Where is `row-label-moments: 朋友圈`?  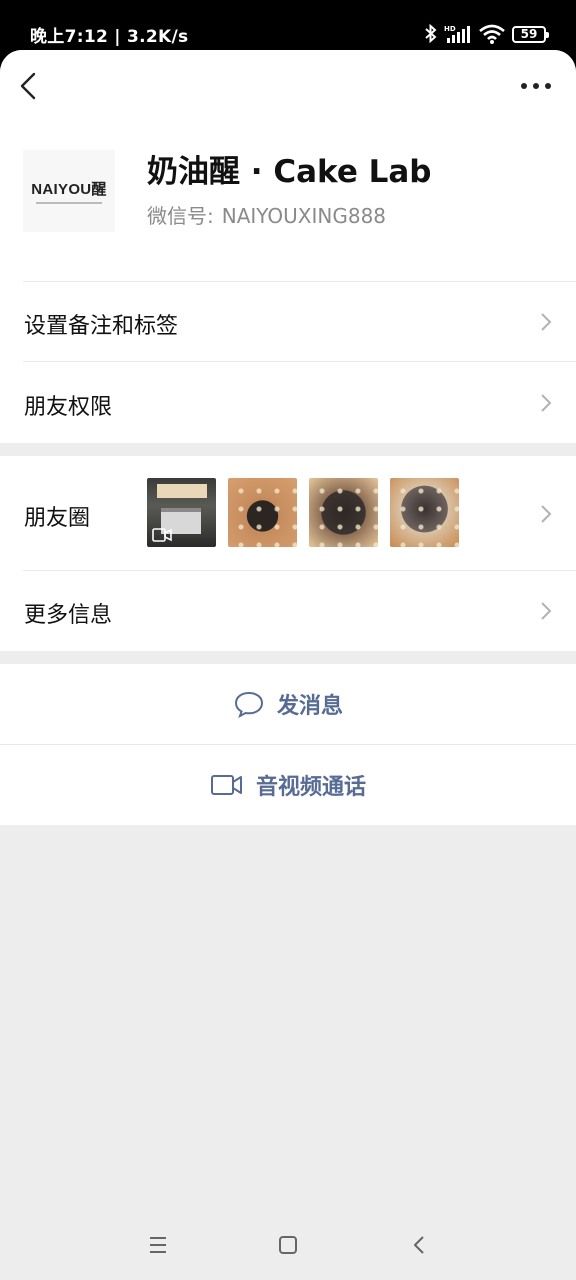 row-label-moments: 朋友圈 is located at coordinates (57, 518).